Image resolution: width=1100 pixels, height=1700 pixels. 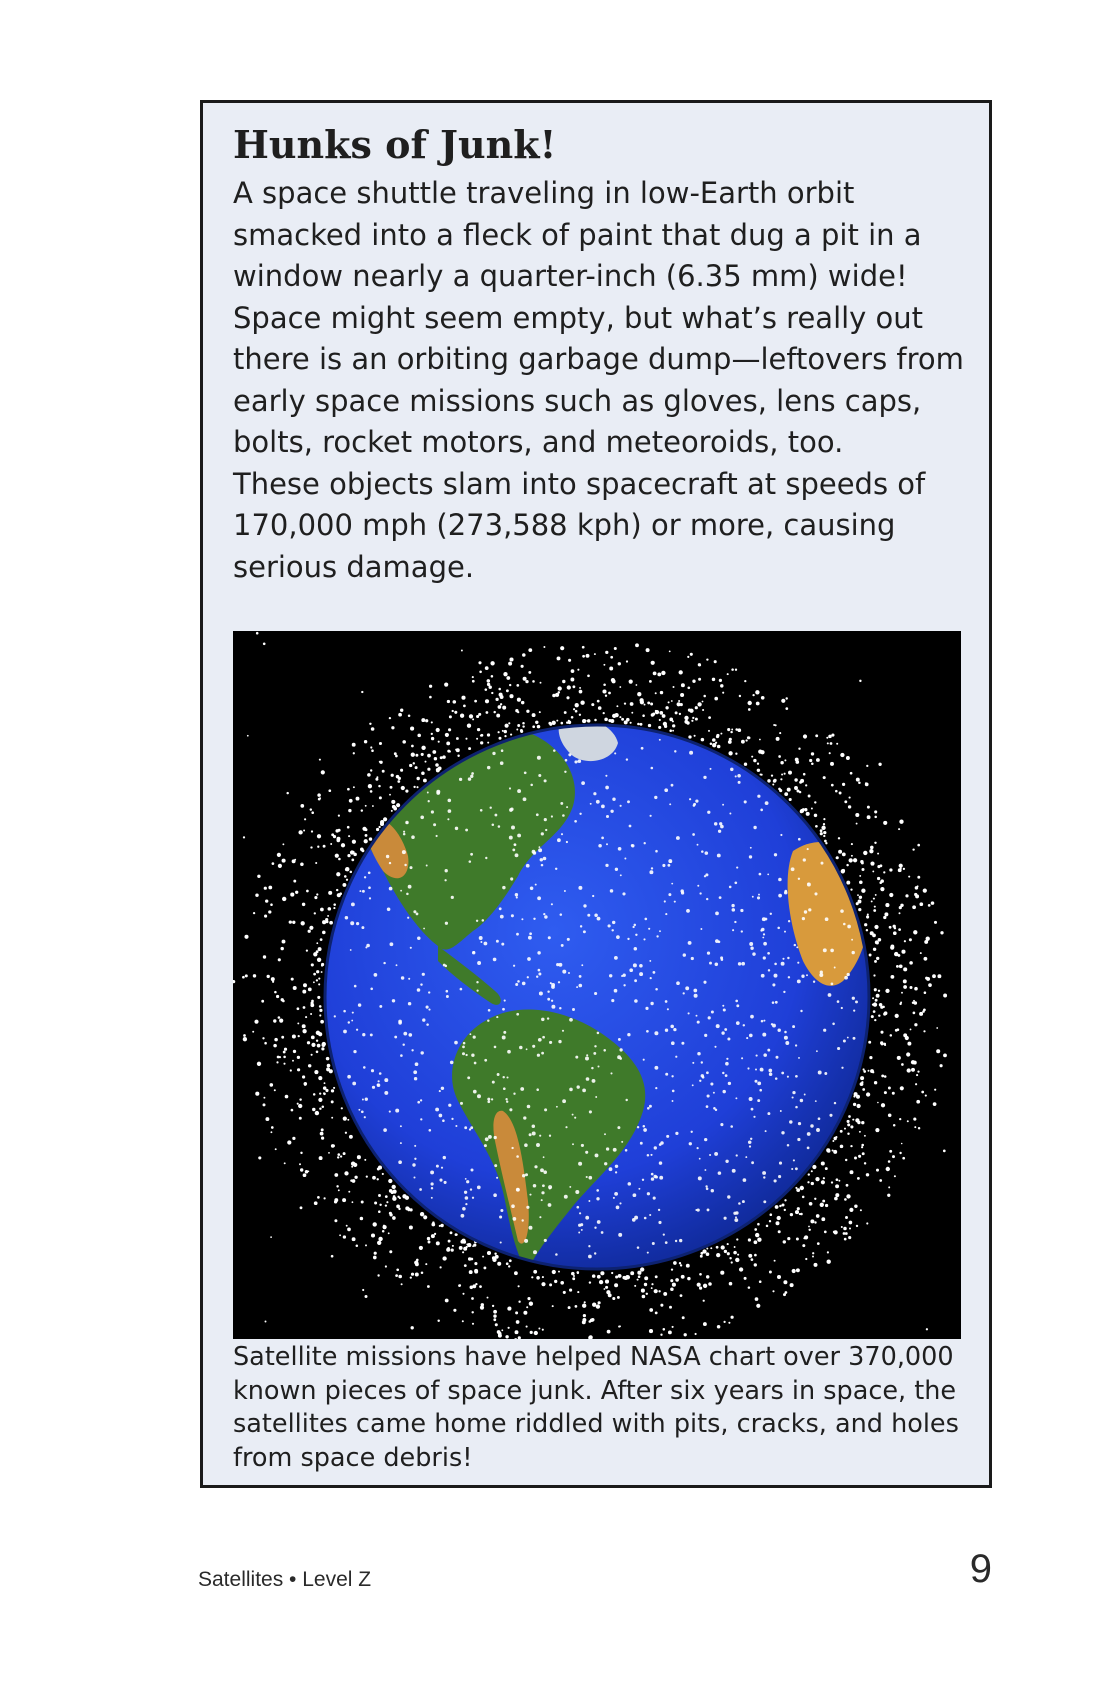 I want to click on footer-book-label: Satellites • Level Z, so click(x=285, y=1579).